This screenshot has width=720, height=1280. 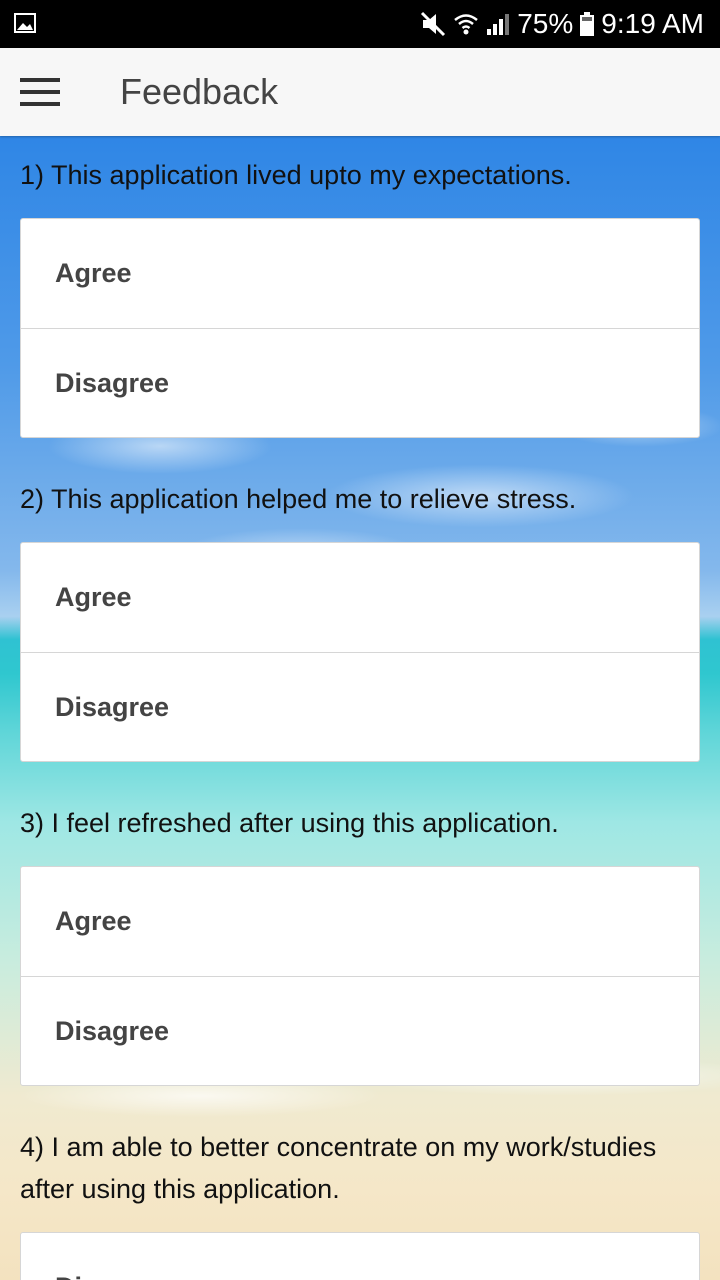 What do you see at coordinates (652, 23) in the screenshot?
I see `clock: 9:19 AM` at bounding box center [652, 23].